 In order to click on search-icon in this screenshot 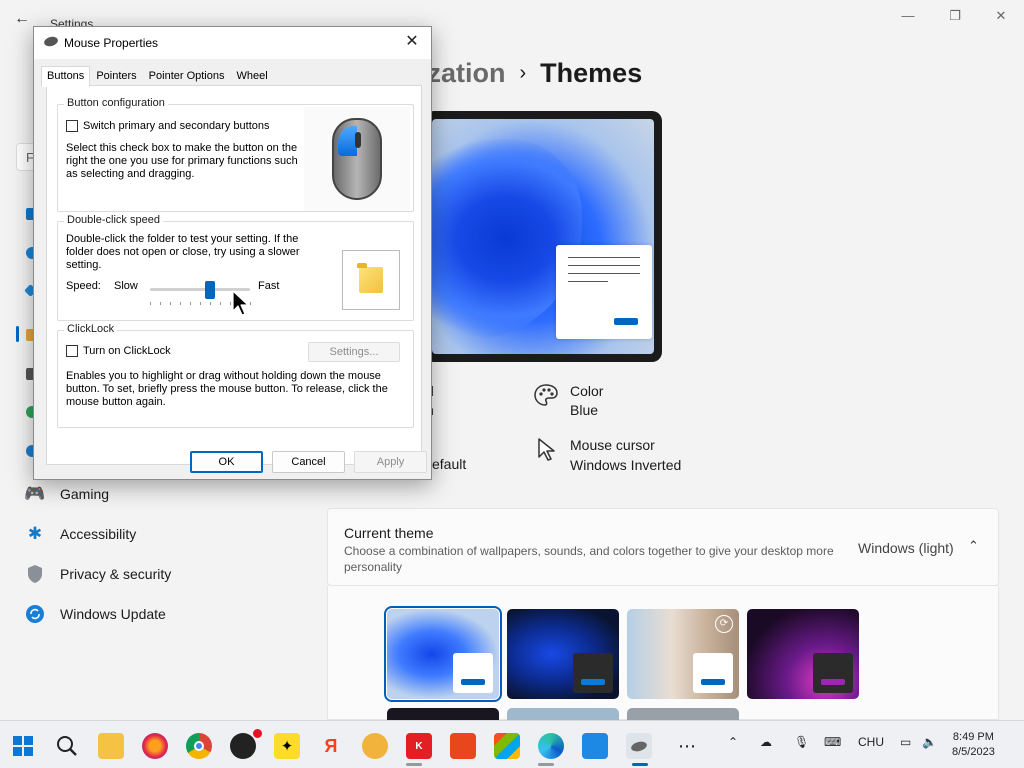, I will do `click(67, 746)`.